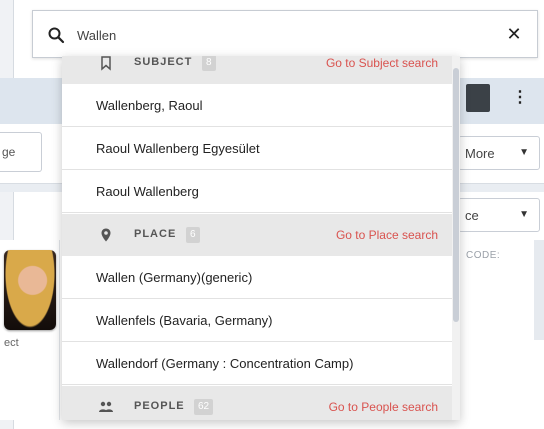 Image resolution: width=544 pixels, height=429 pixels. I want to click on suggestion-item: Raoul Wallenberg, so click(261, 191).